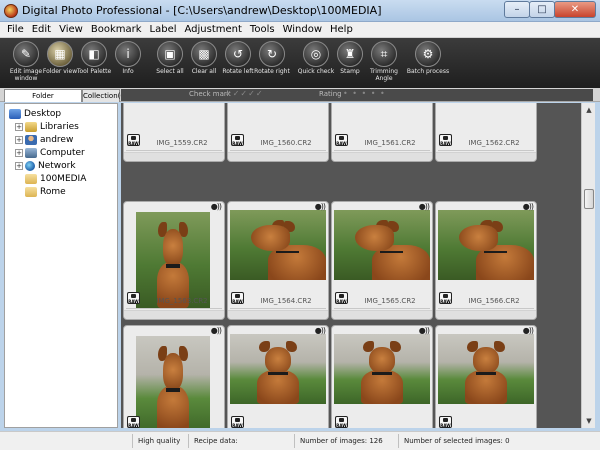 The image size is (600, 450). What do you see at coordinates (40, 192) in the screenshot?
I see `tree-item-rome: Rome` at bounding box center [40, 192].